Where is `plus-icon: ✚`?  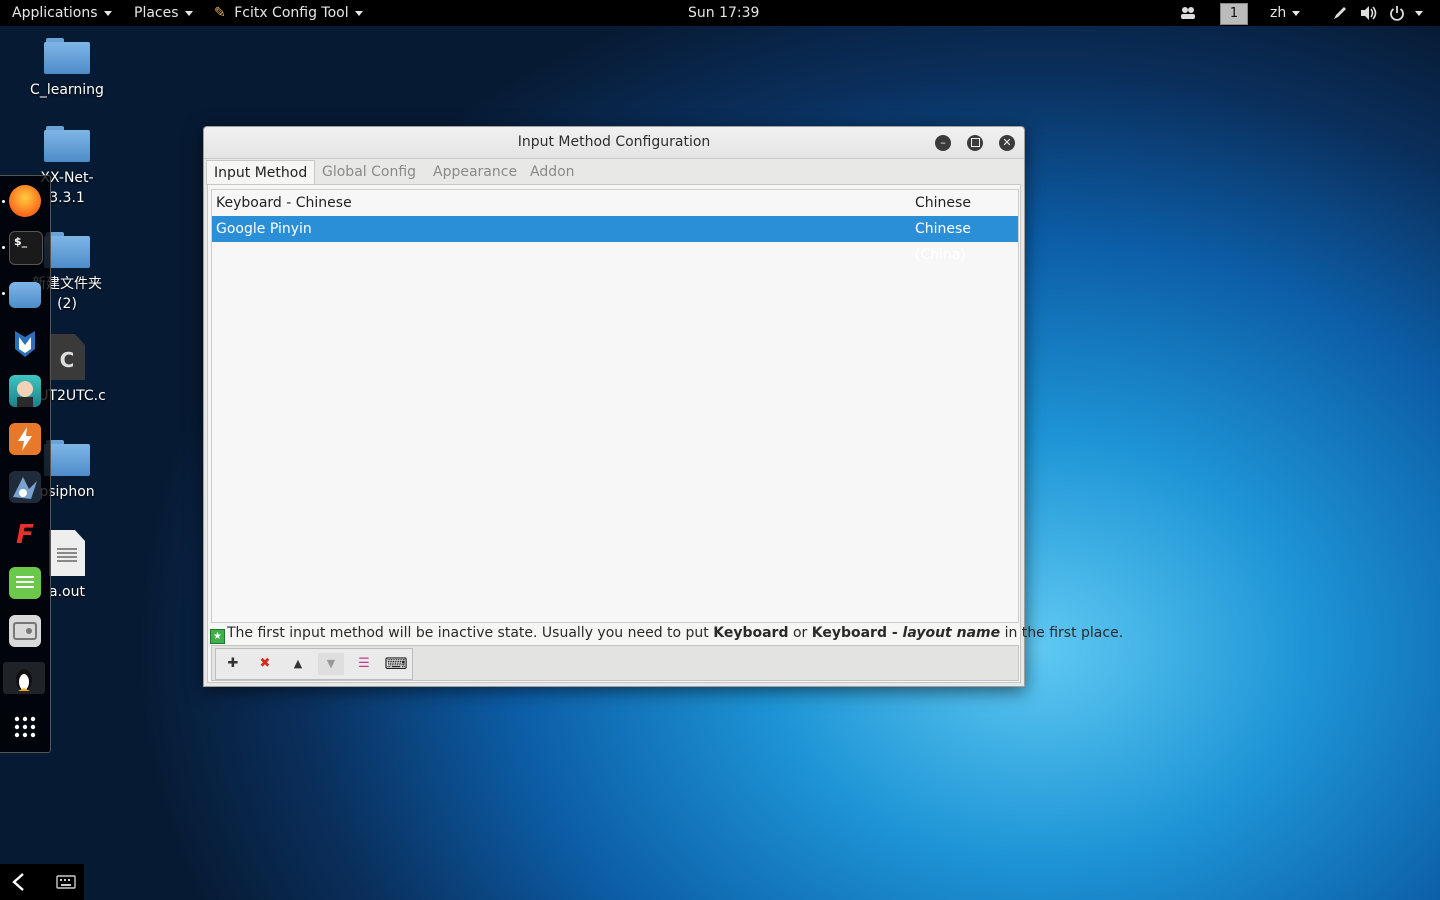 plus-icon: ✚ is located at coordinates (233, 663).